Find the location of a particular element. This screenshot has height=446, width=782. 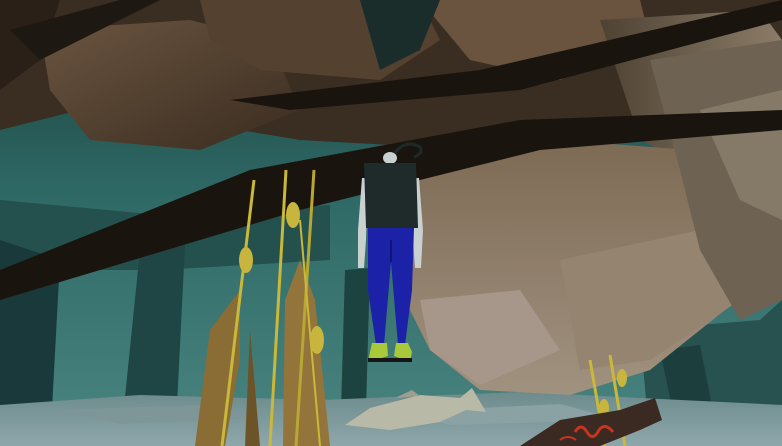

diver-vest is located at coordinates (391, 195).